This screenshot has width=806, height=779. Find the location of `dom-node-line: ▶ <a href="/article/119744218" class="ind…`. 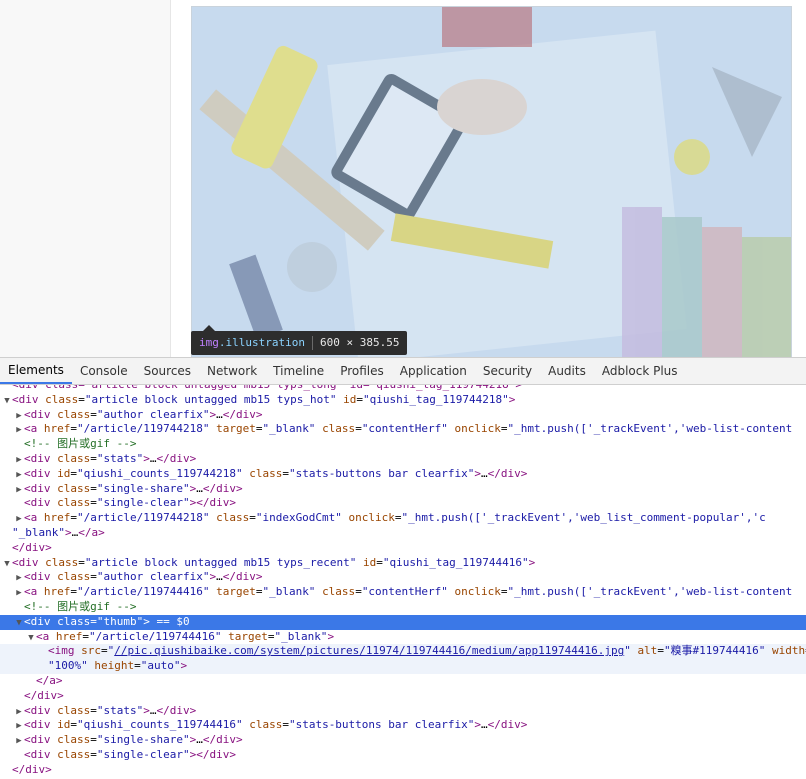

dom-node-line: ▶ <a href="/article/119744218" class="ind… is located at coordinates (403, 518).